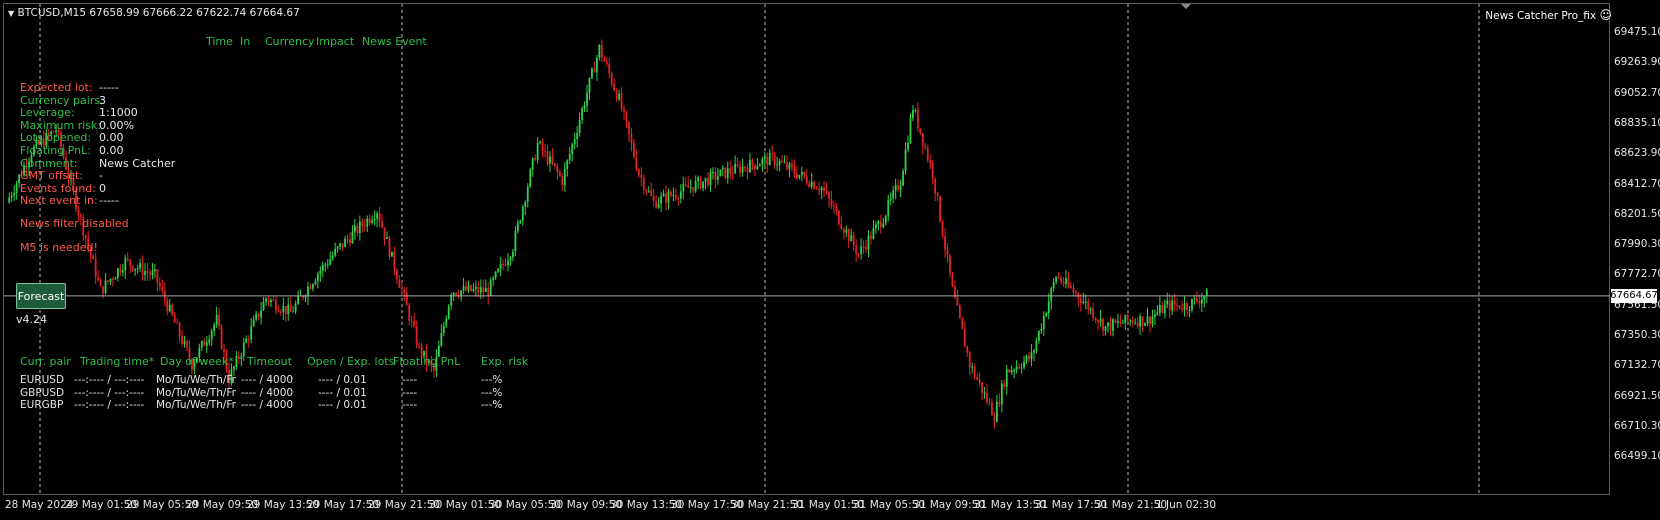 The height and width of the screenshot is (520, 1660). Describe the element at coordinates (427, 361) in the screenshot. I see `table-header-floating-pnl: Floating PnL` at that location.